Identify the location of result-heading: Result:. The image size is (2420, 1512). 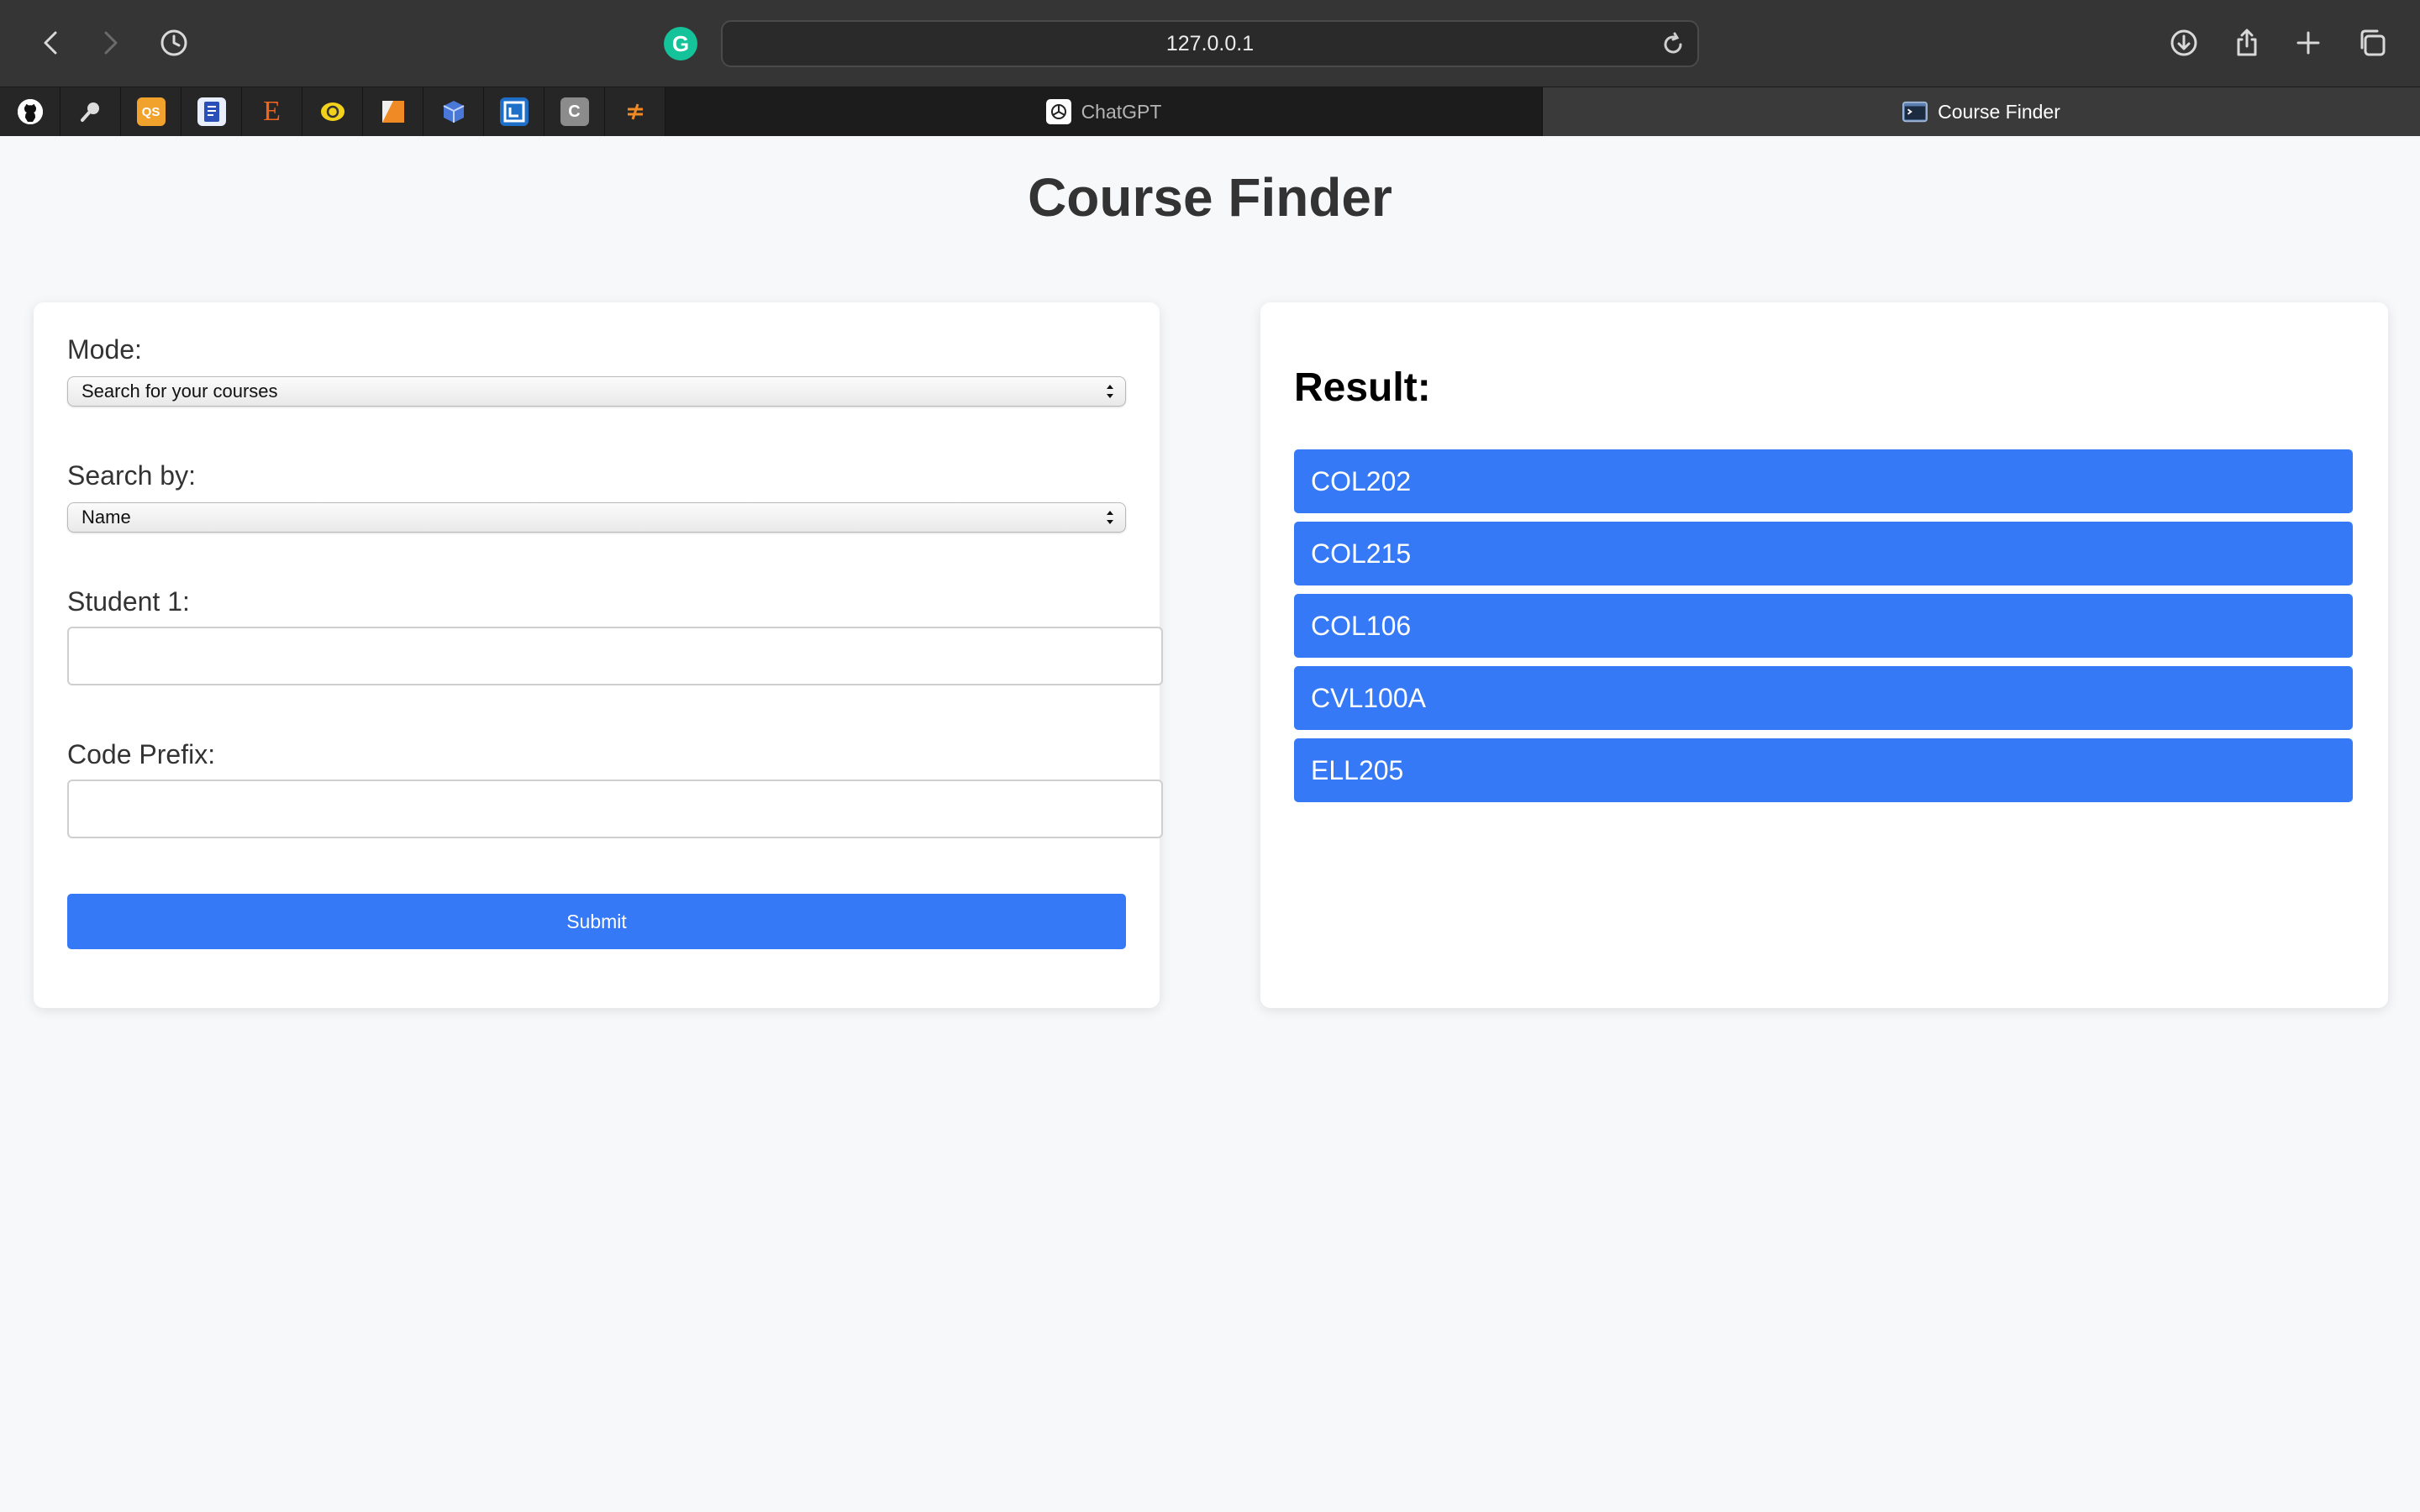
(1362, 387).